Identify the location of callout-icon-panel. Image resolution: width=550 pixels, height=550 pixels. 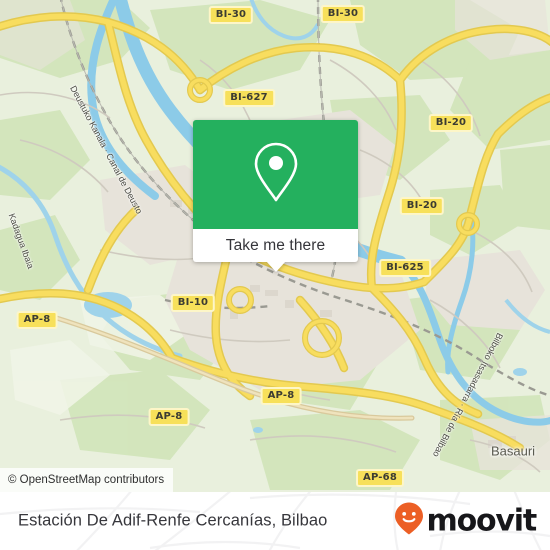
(275, 174).